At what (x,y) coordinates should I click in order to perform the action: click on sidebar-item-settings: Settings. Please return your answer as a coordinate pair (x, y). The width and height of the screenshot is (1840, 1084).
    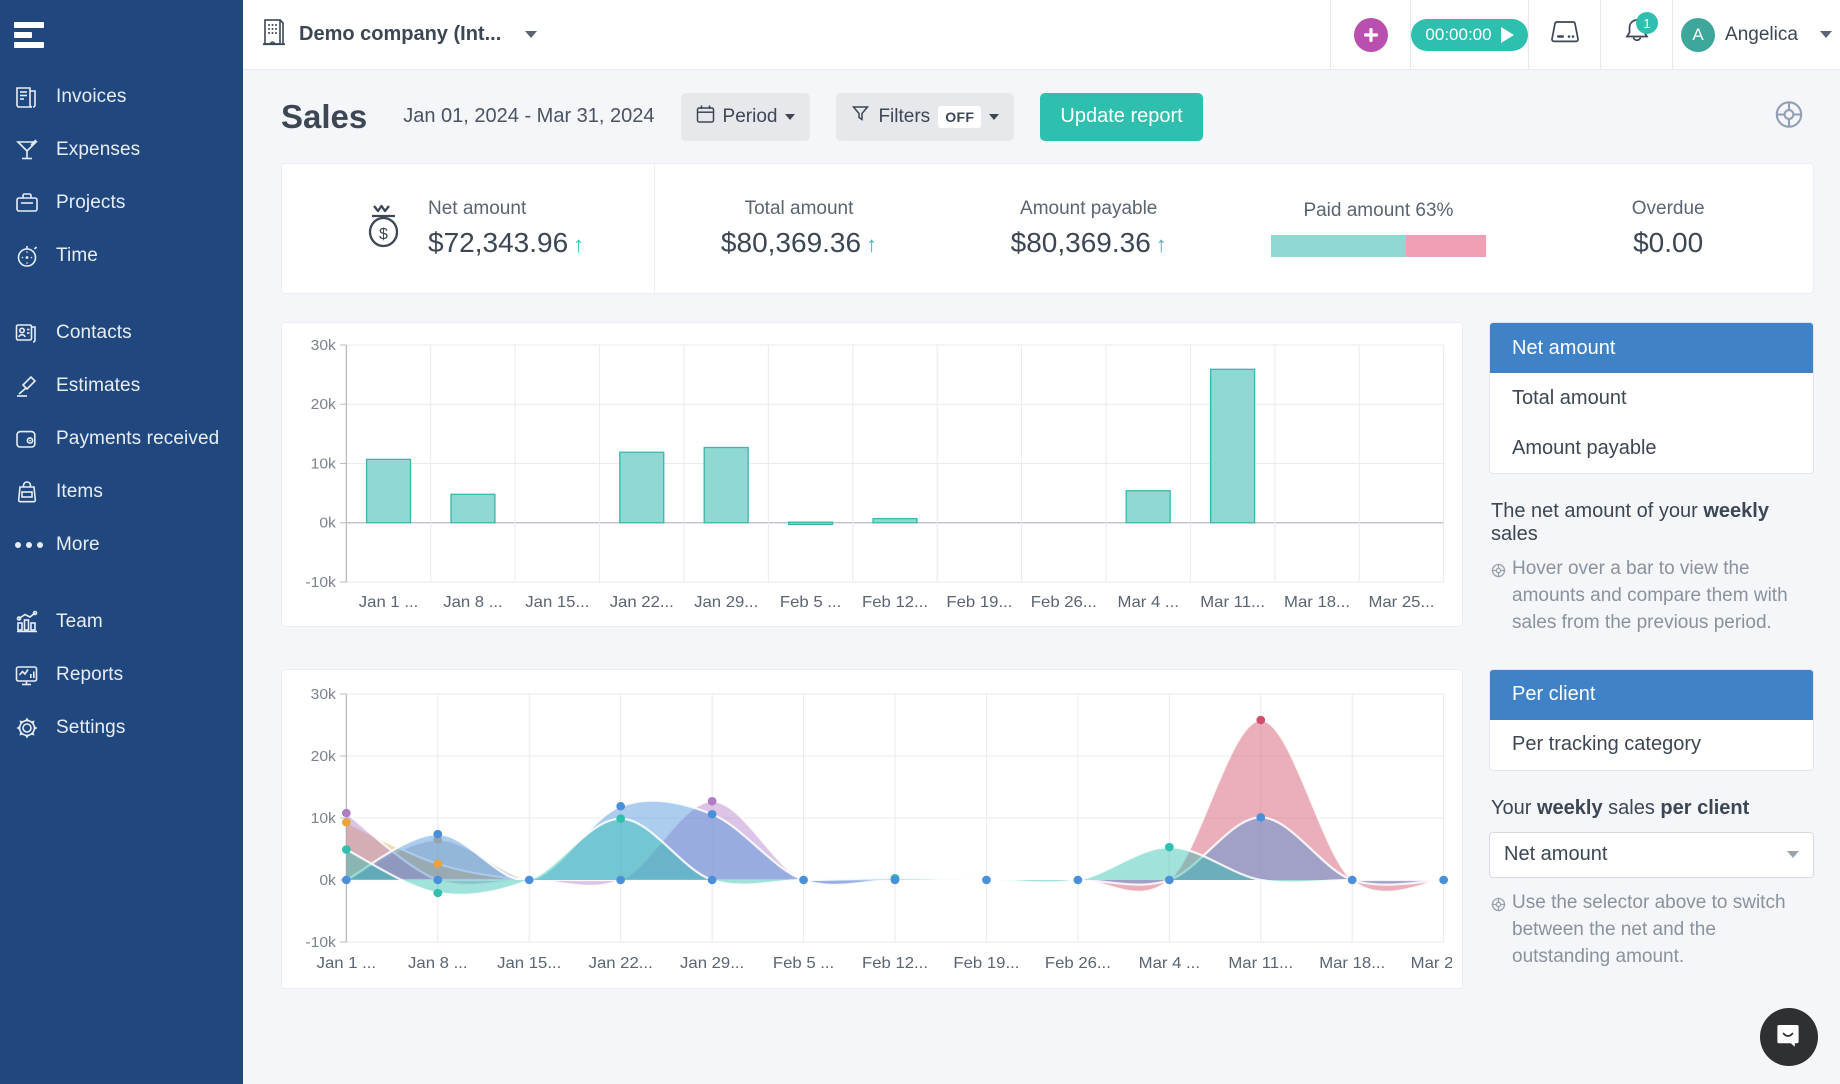
    Looking at the image, I should click on (121, 727).